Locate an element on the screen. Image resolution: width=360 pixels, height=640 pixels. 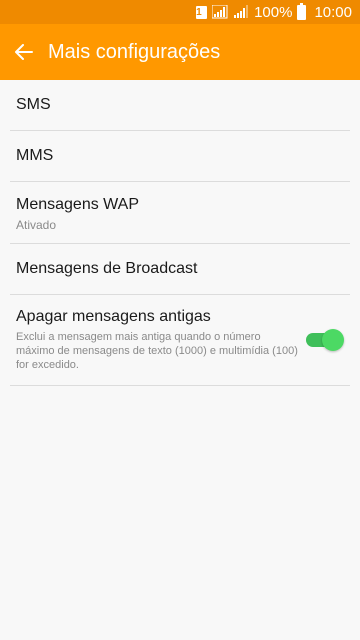
settings-item-broadcast: Mensagens de Broadcast is located at coordinates (180, 269).